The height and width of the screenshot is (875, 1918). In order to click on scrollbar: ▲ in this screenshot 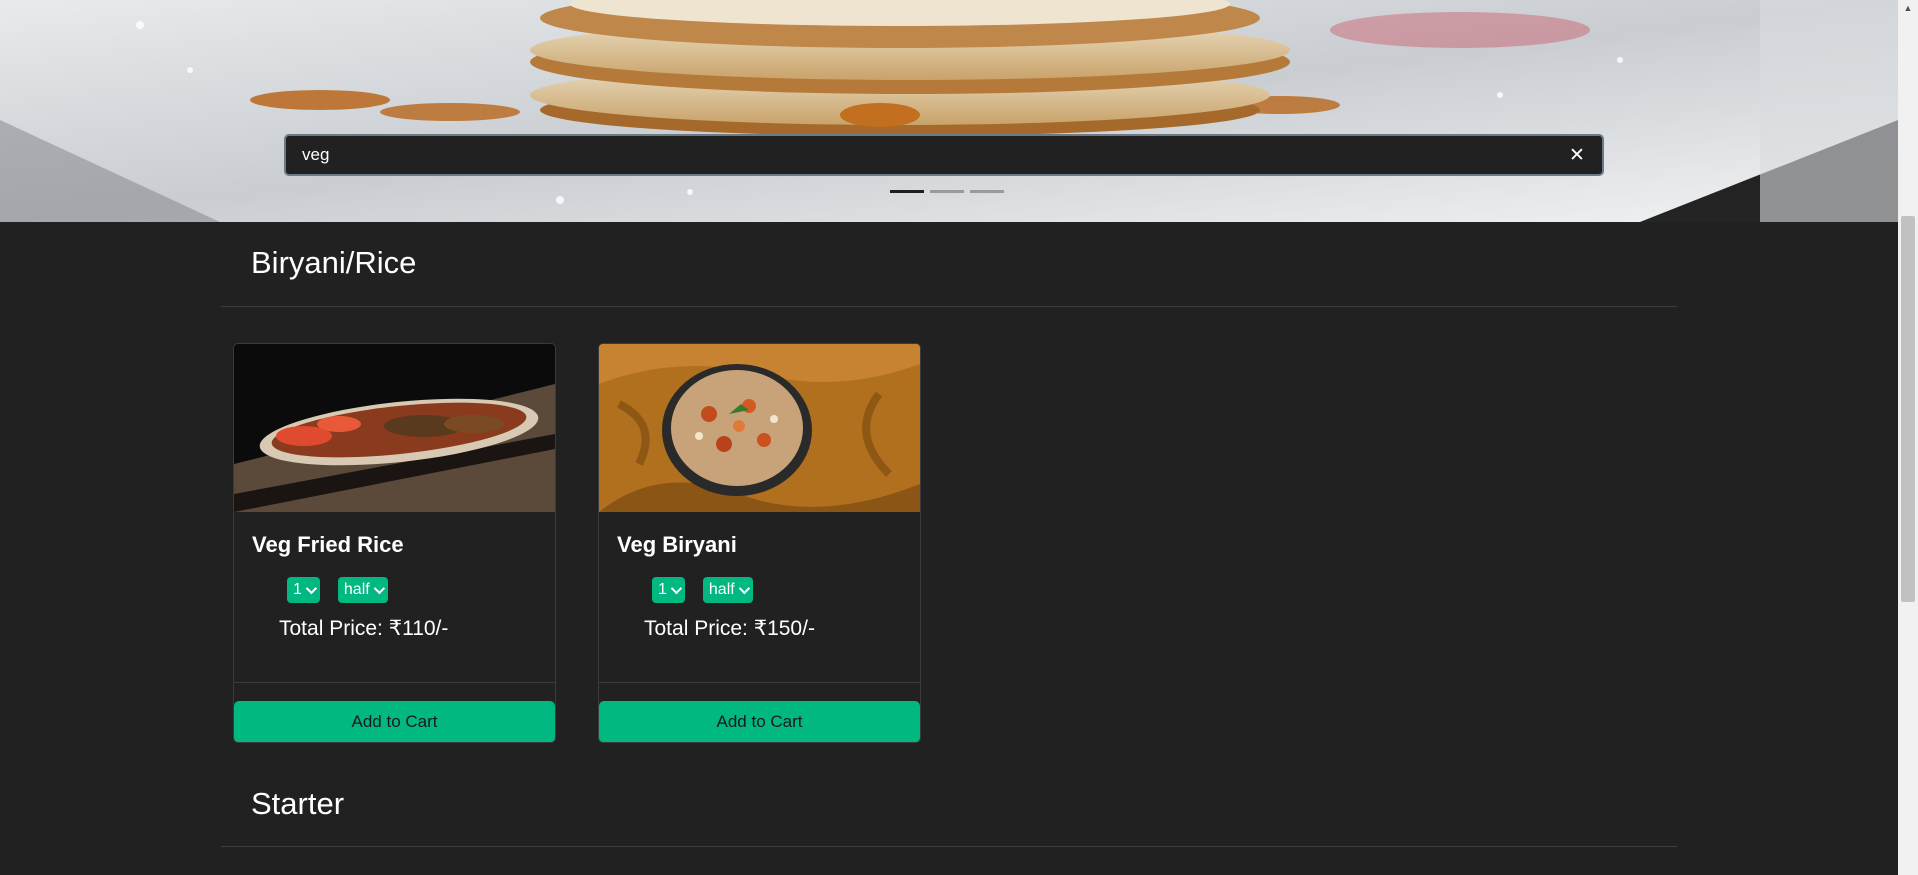, I will do `click(1908, 437)`.